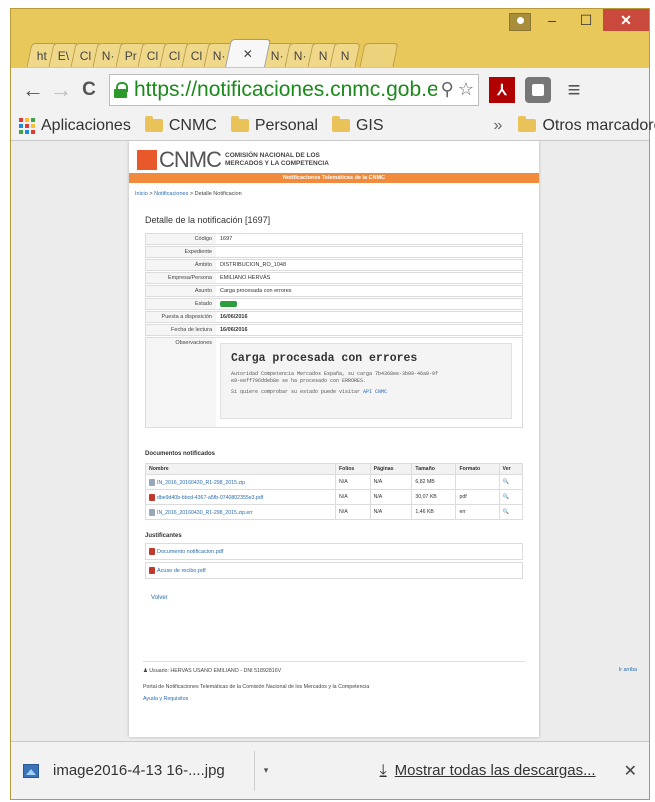  I want to click on detail-value, so click(369, 252).